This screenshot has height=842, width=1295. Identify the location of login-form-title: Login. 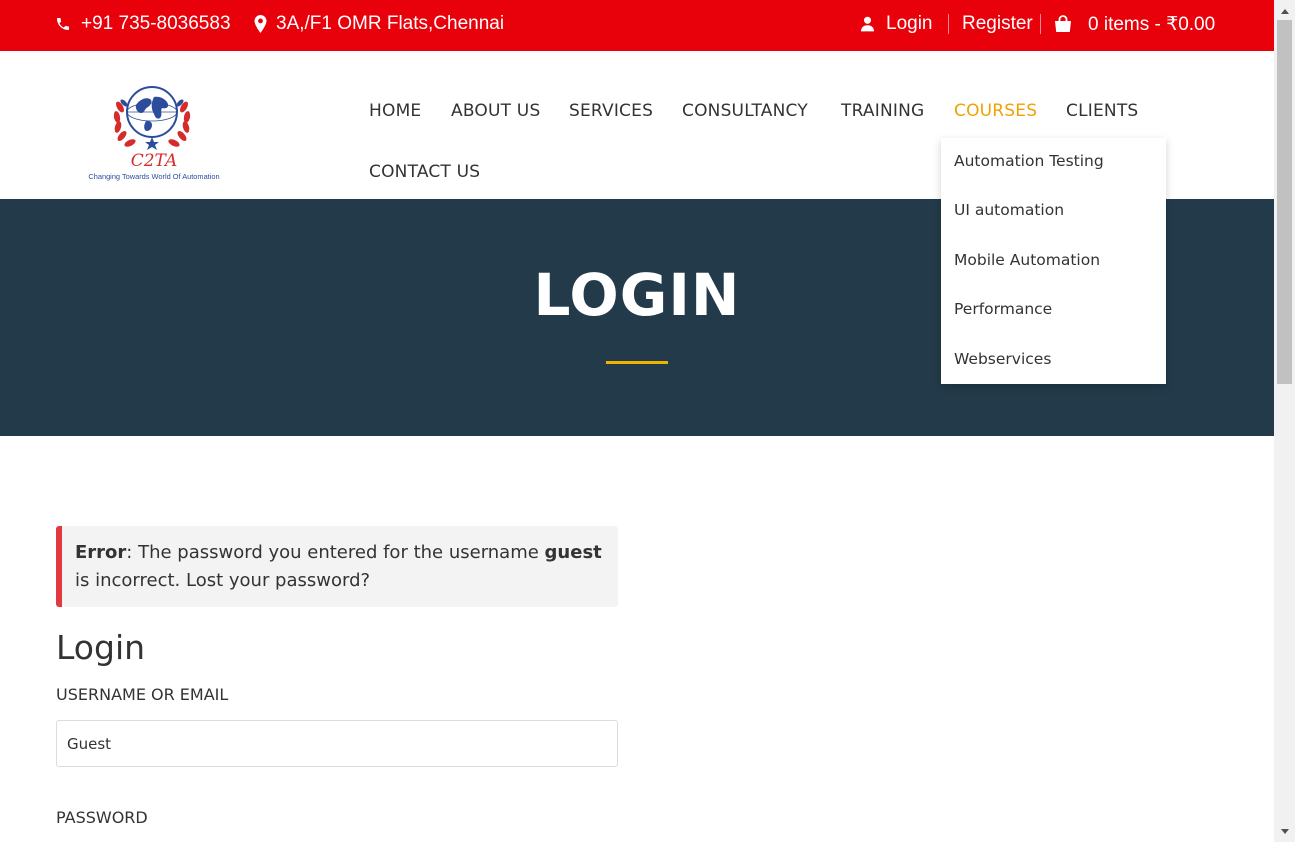
(101, 647).